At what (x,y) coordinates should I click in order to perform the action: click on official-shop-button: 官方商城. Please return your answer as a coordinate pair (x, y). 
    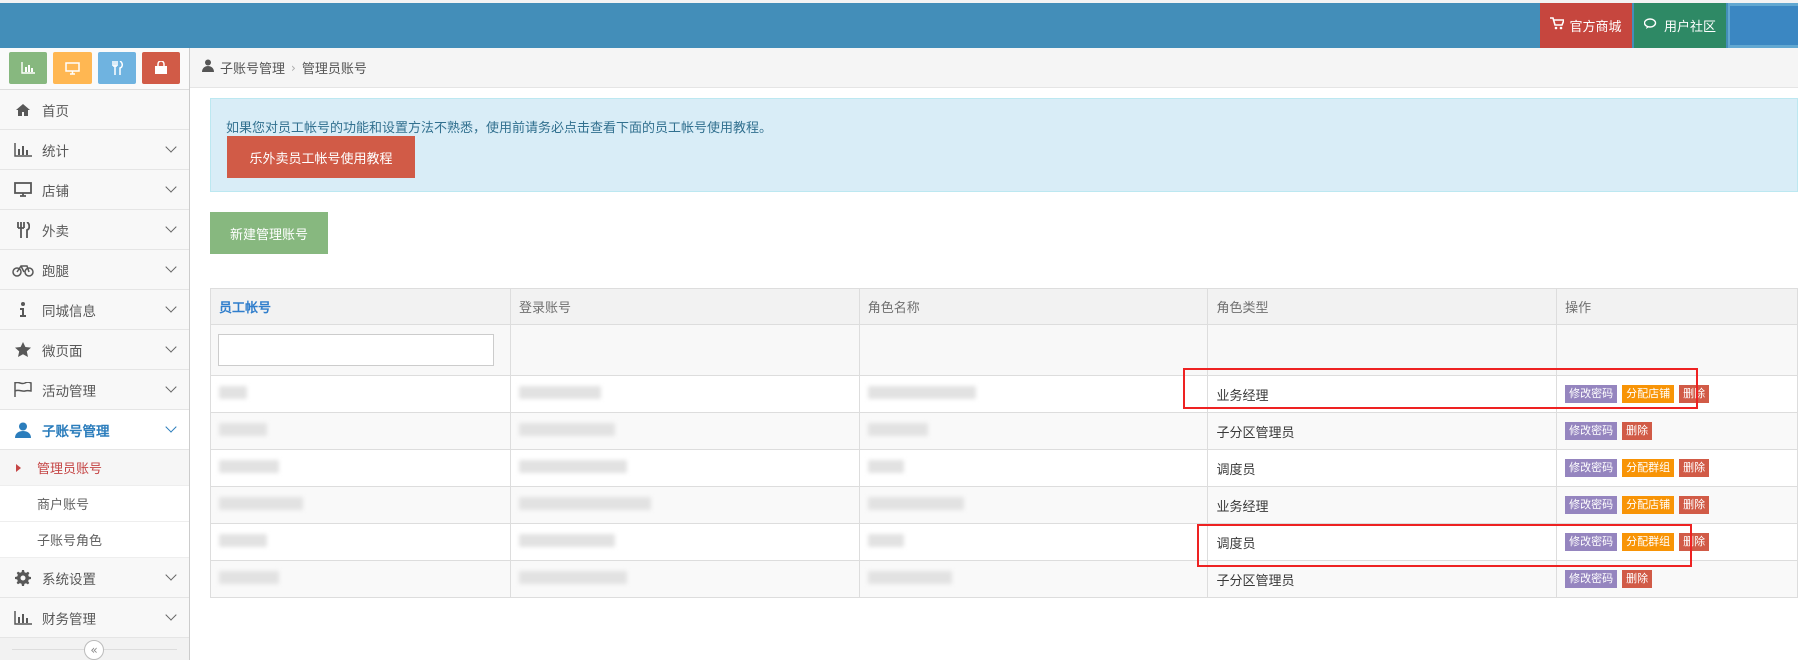
    Looking at the image, I should click on (1586, 25).